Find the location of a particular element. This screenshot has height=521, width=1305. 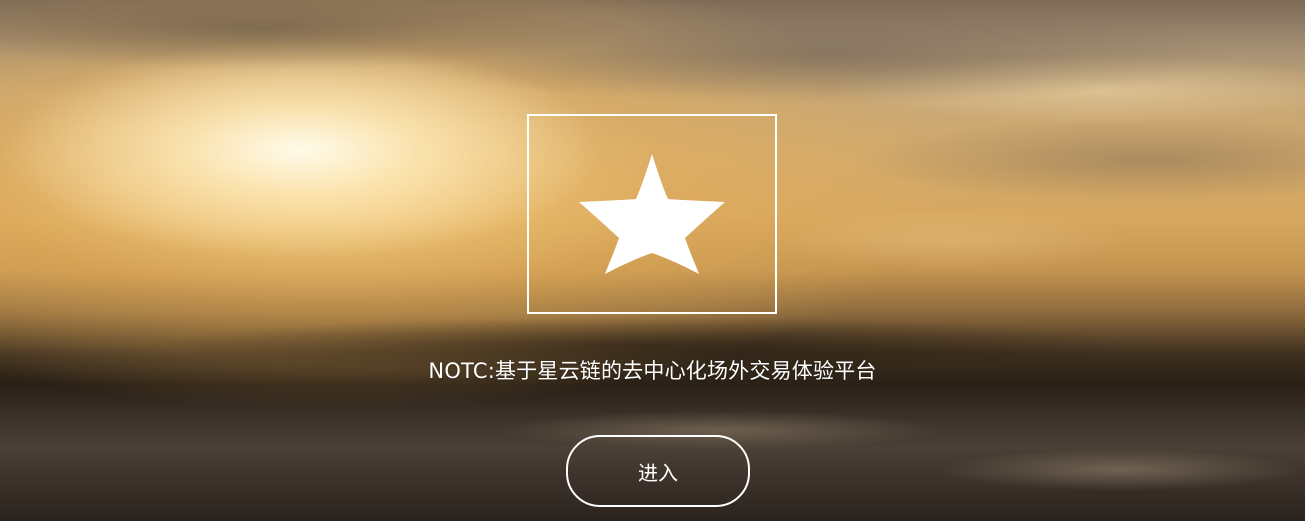

logo-frame is located at coordinates (652, 214).